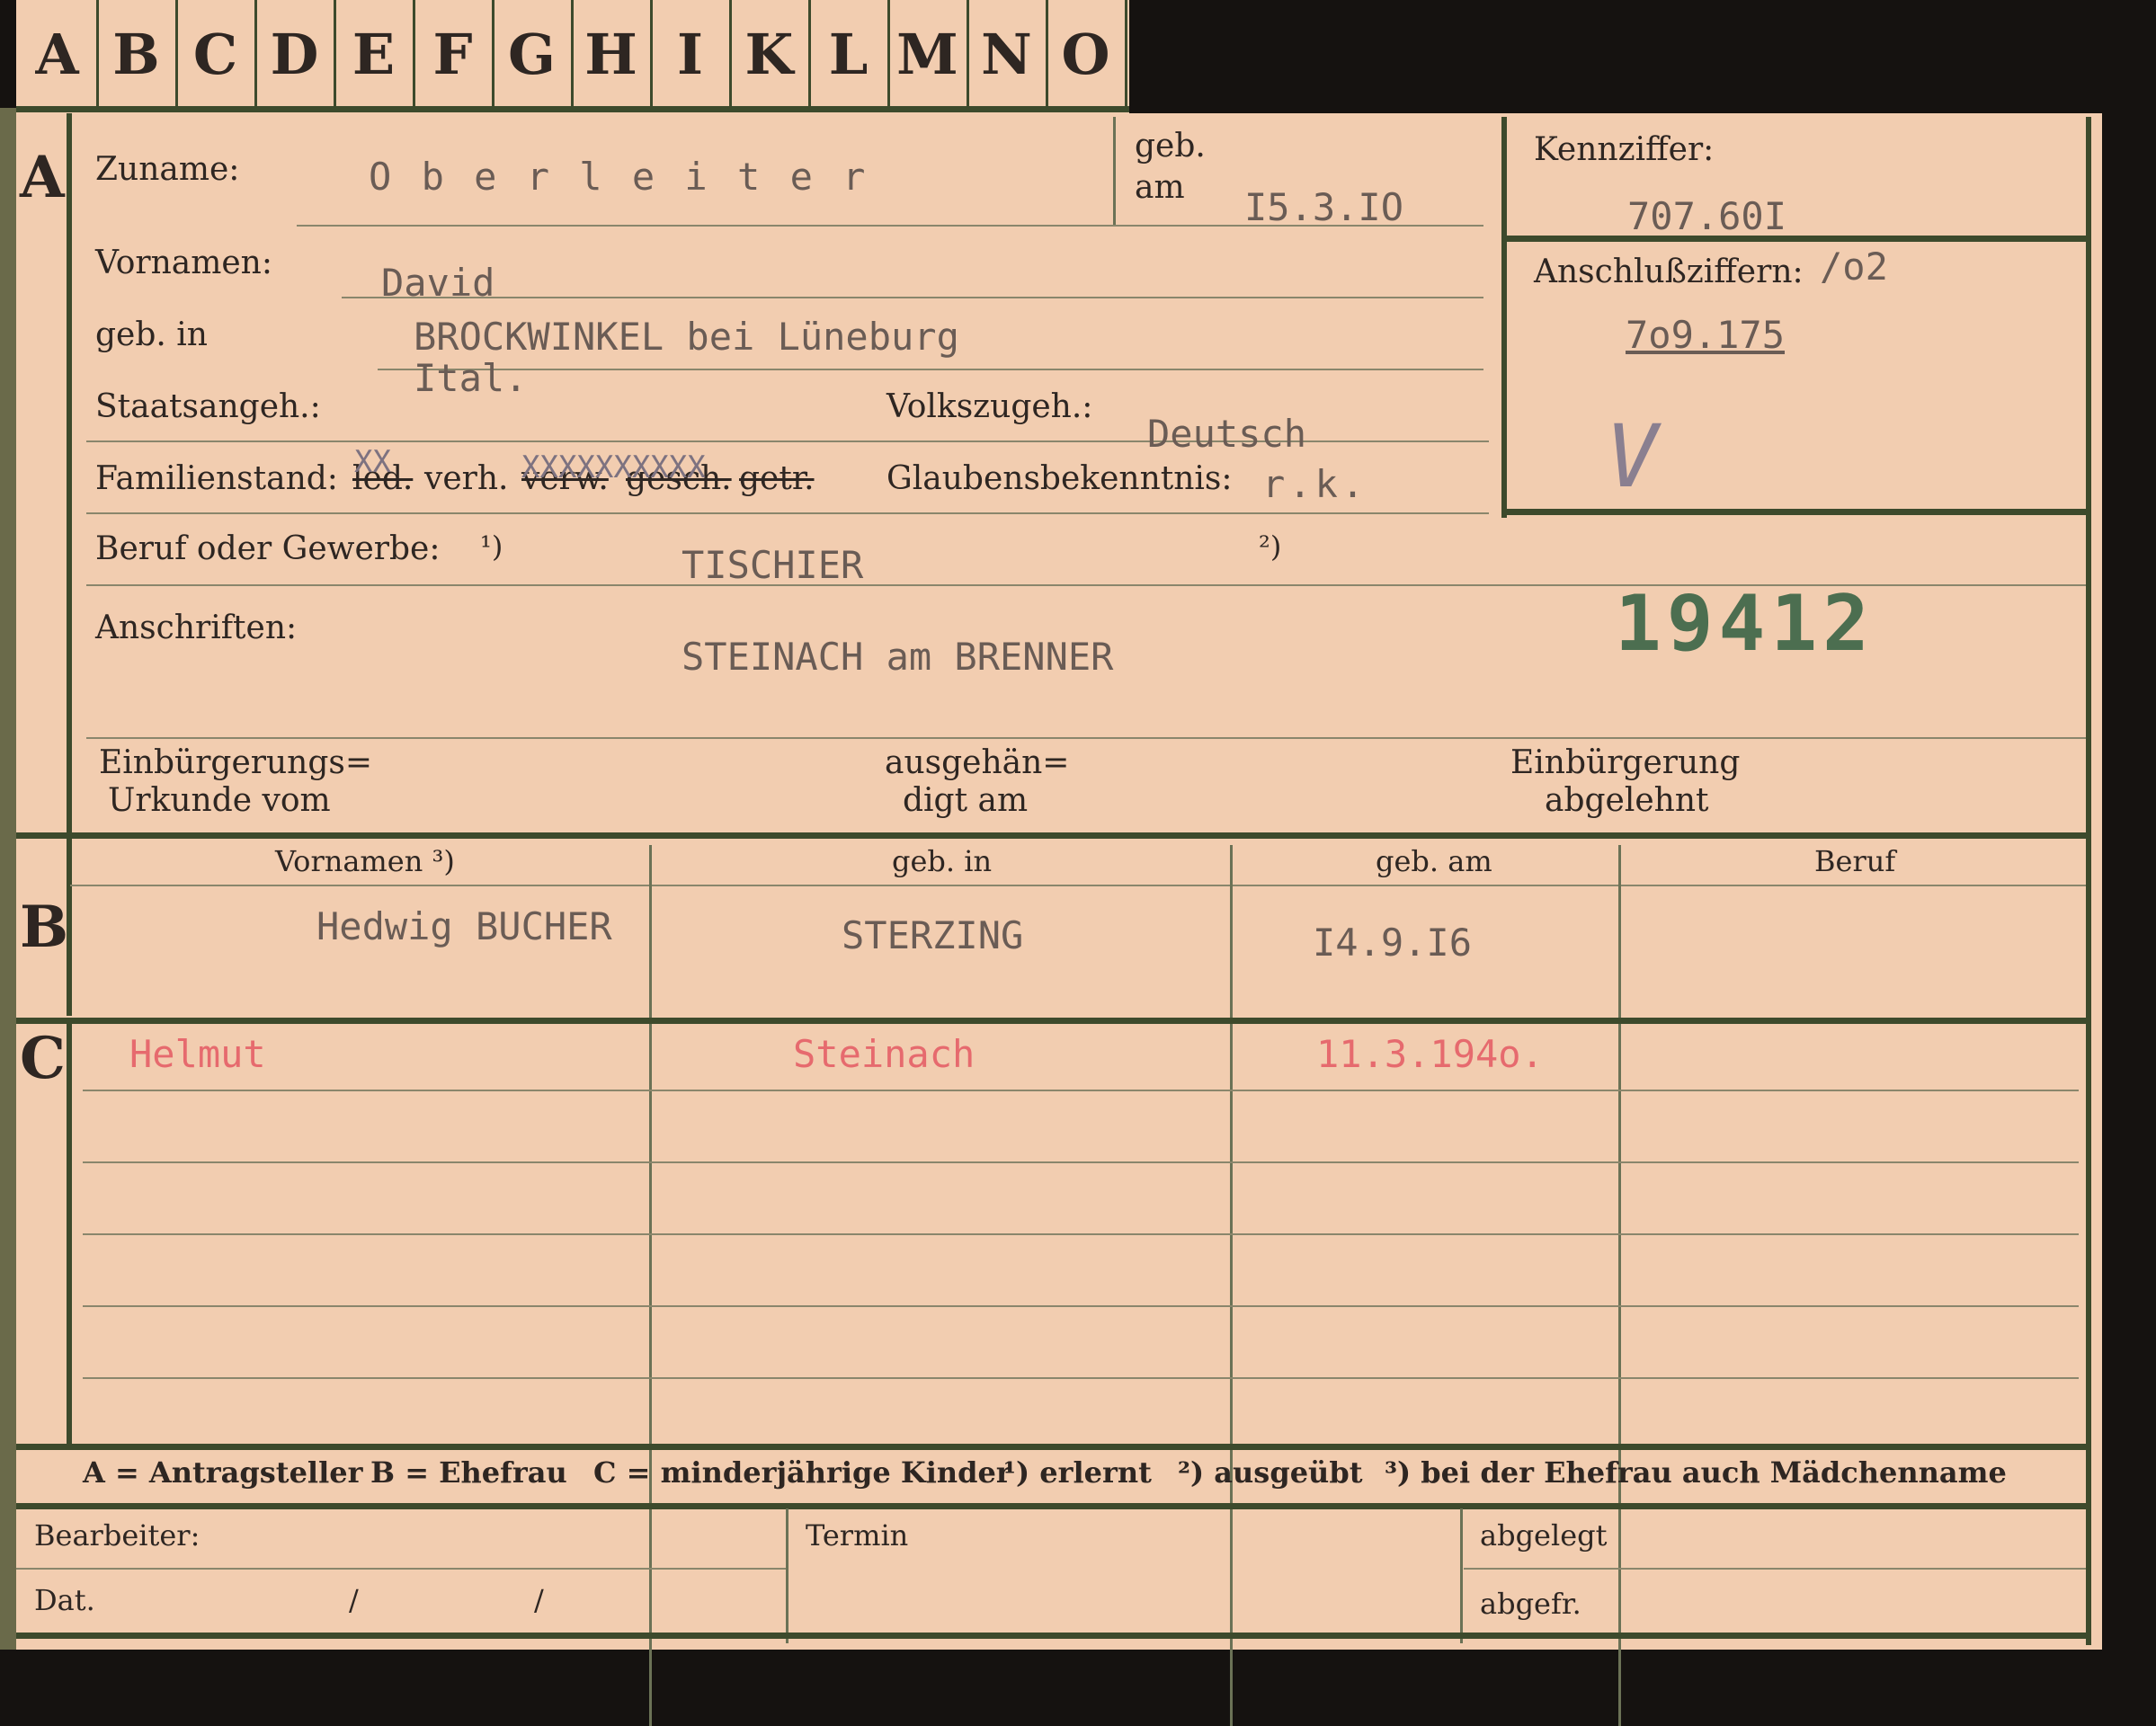  Describe the element at coordinates (466, 478) in the screenshot. I see `familienstand-verh: verh.` at that location.